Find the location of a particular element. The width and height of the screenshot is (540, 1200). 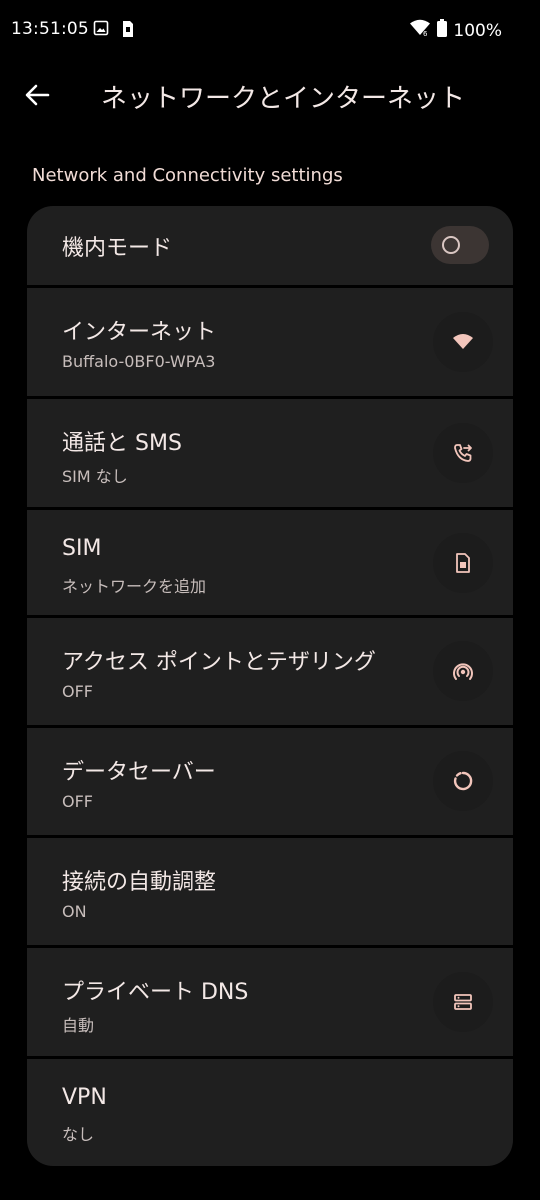

item-title: VPN is located at coordinates (84, 1097).